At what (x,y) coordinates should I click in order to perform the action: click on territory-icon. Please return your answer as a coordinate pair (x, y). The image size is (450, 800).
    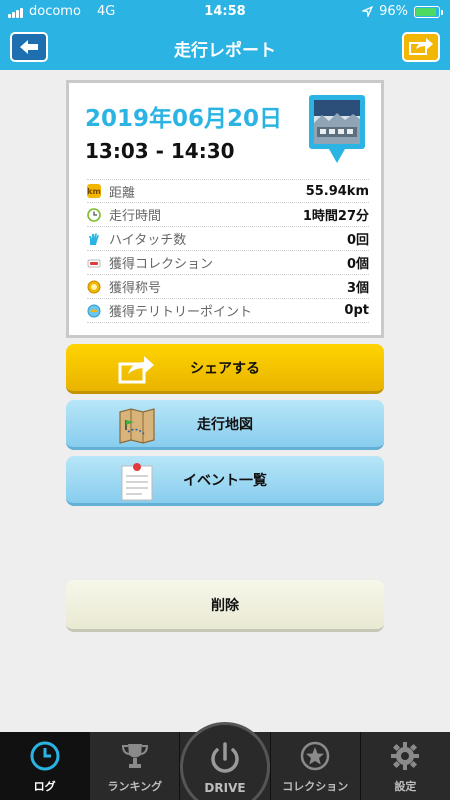
    Looking at the image, I should click on (94, 311).